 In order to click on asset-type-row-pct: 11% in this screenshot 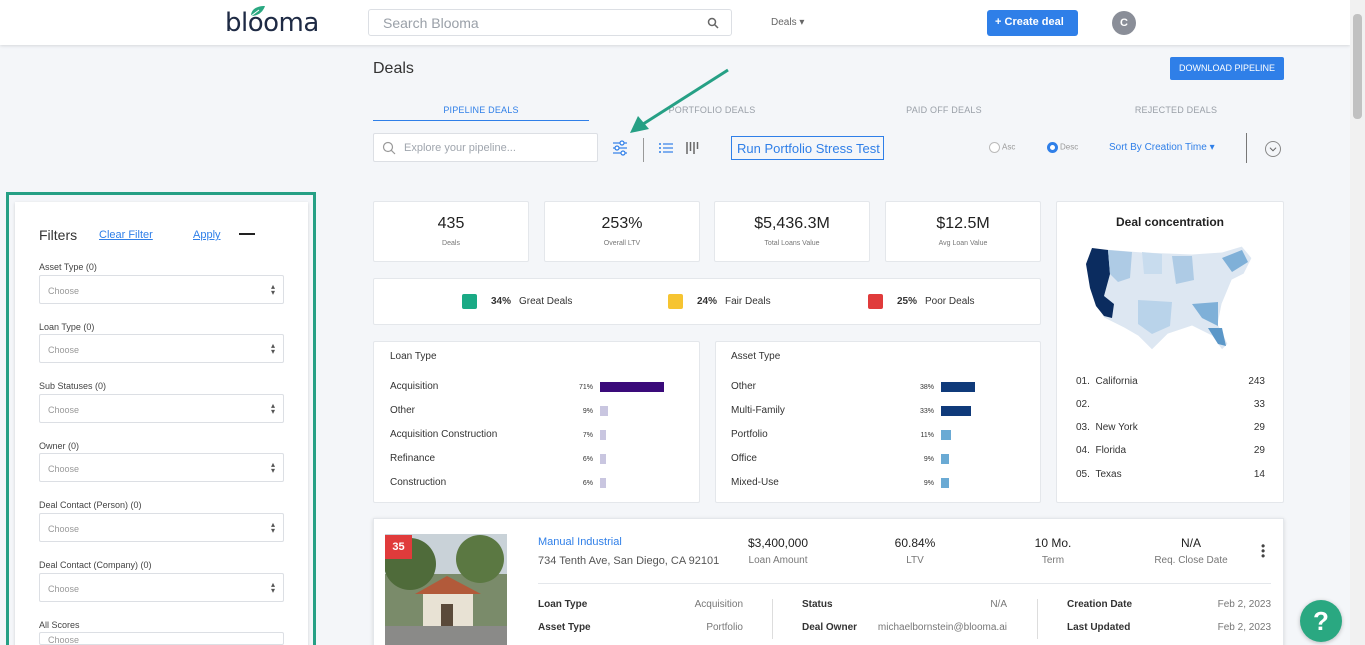, I will do `click(927, 435)`.